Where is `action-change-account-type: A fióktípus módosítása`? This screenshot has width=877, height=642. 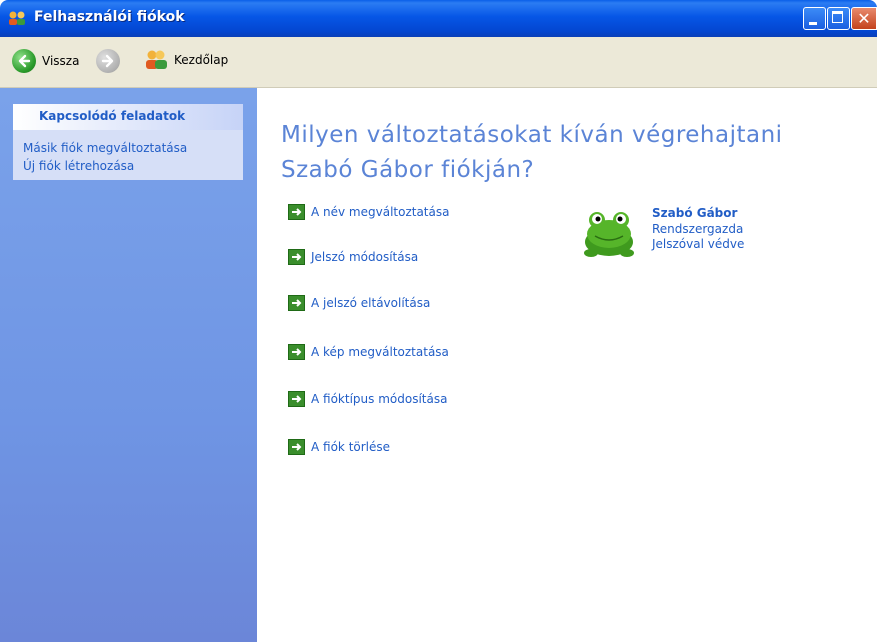
action-change-account-type: A fióktípus módosítása is located at coordinates (367, 399).